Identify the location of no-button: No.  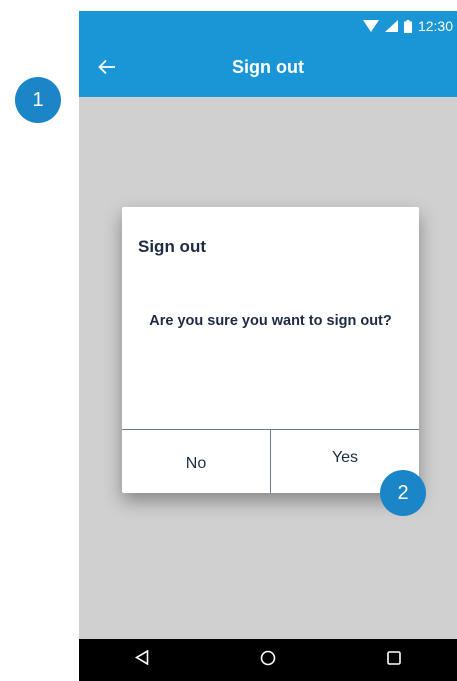
(196, 461).